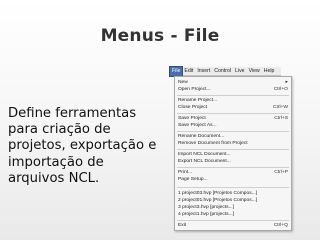  What do you see at coordinates (233, 82) in the screenshot?
I see `menu-item-new: New ▸` at bounding box center [233, 82].